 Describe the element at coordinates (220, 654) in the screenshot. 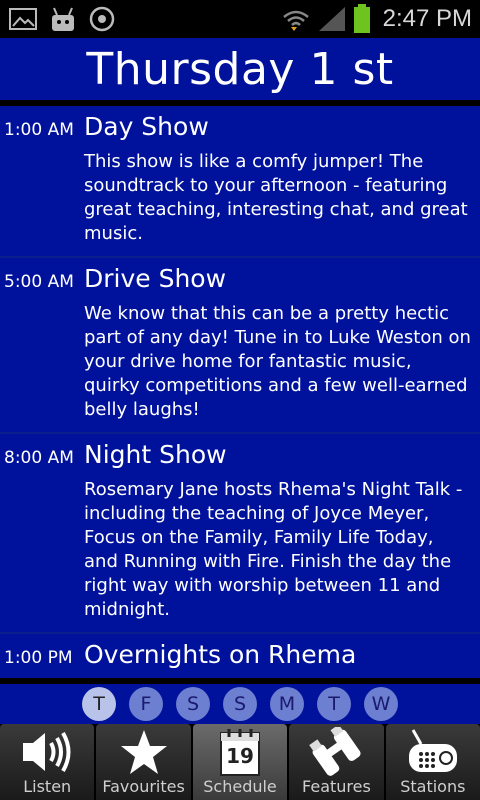

I see `entry-title: Overnights on Rhema` at that location.